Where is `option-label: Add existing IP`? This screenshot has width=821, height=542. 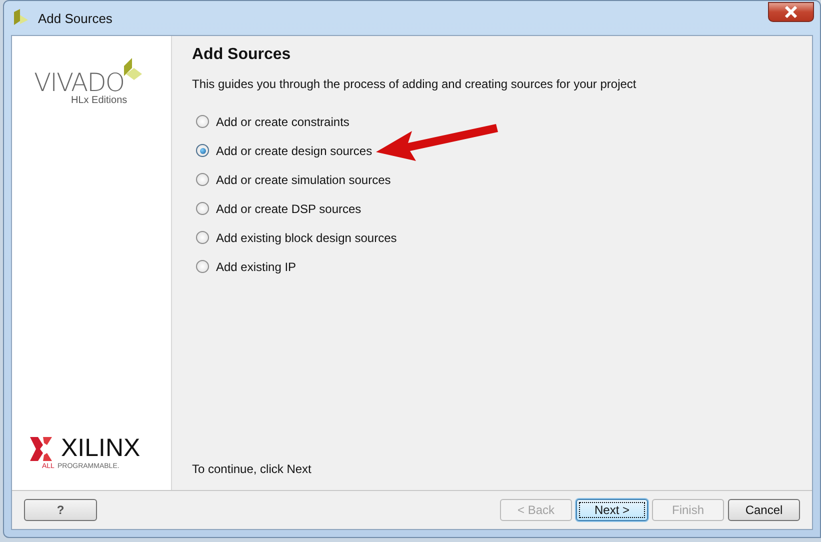
option-label: Add existing IP is located at coordinates (256, 267).